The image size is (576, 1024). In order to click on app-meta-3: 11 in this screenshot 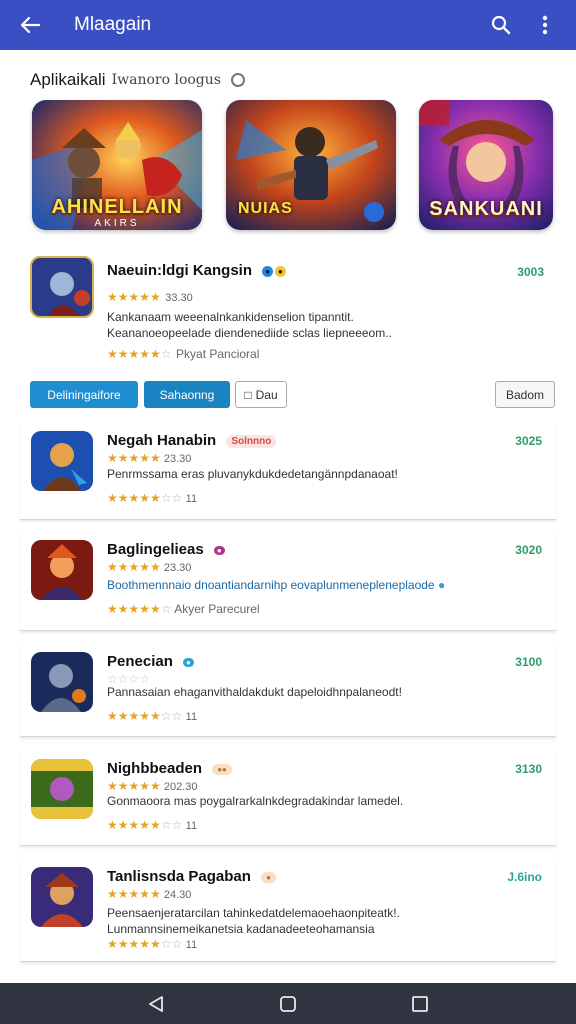, I will do `click(191, 717)`.